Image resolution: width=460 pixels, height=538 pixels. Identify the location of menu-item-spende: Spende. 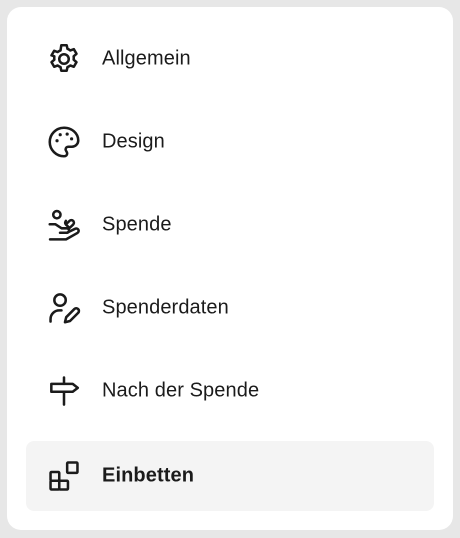
(230, 225).